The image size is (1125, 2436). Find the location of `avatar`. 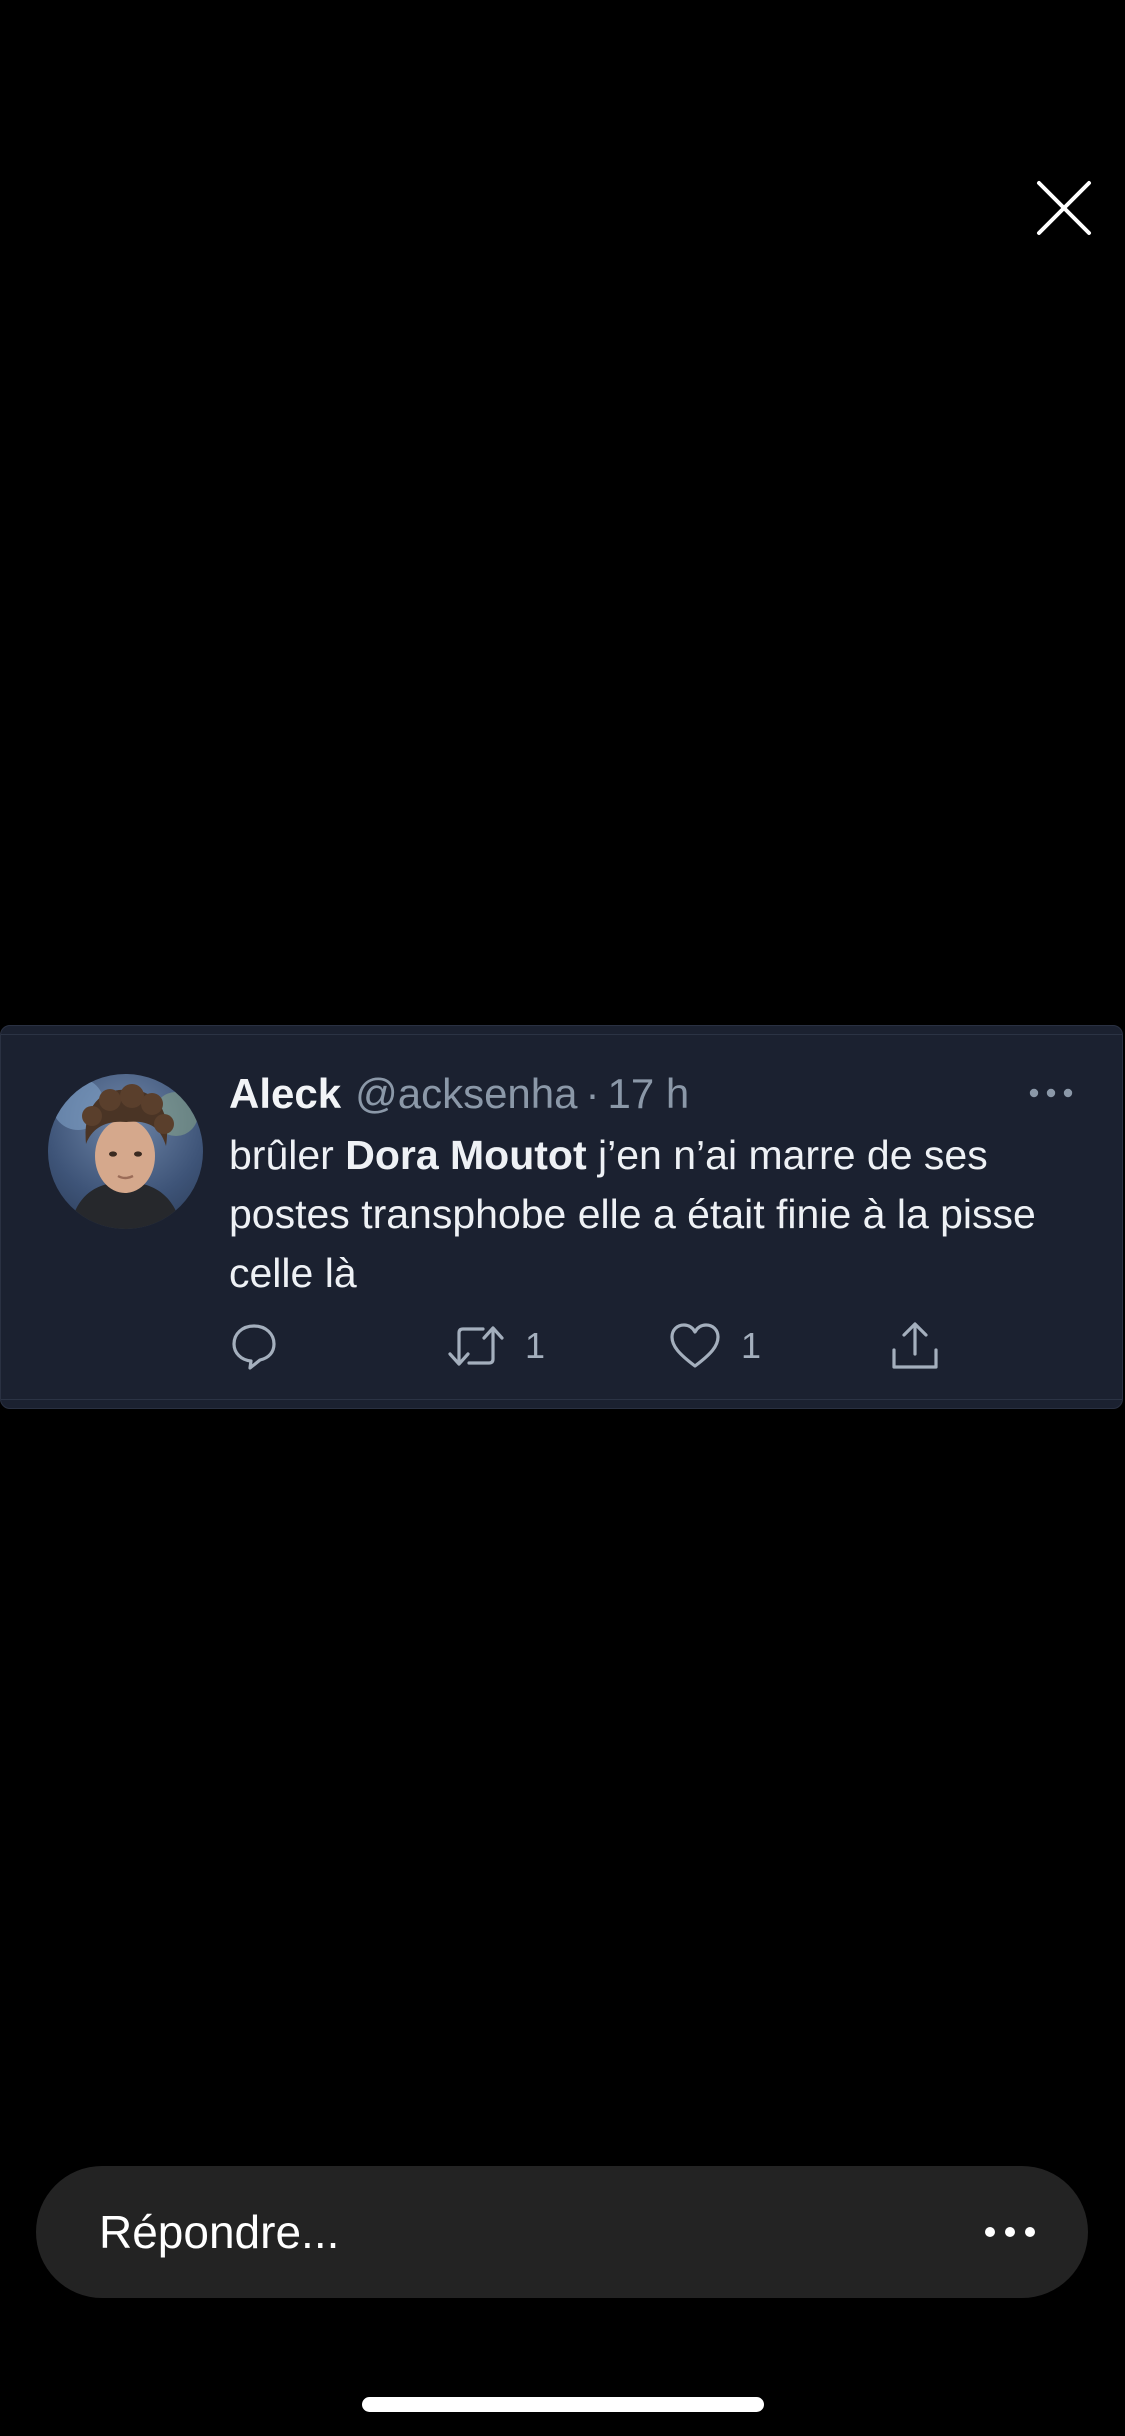

avatar is located at coordinates (125, 1151).